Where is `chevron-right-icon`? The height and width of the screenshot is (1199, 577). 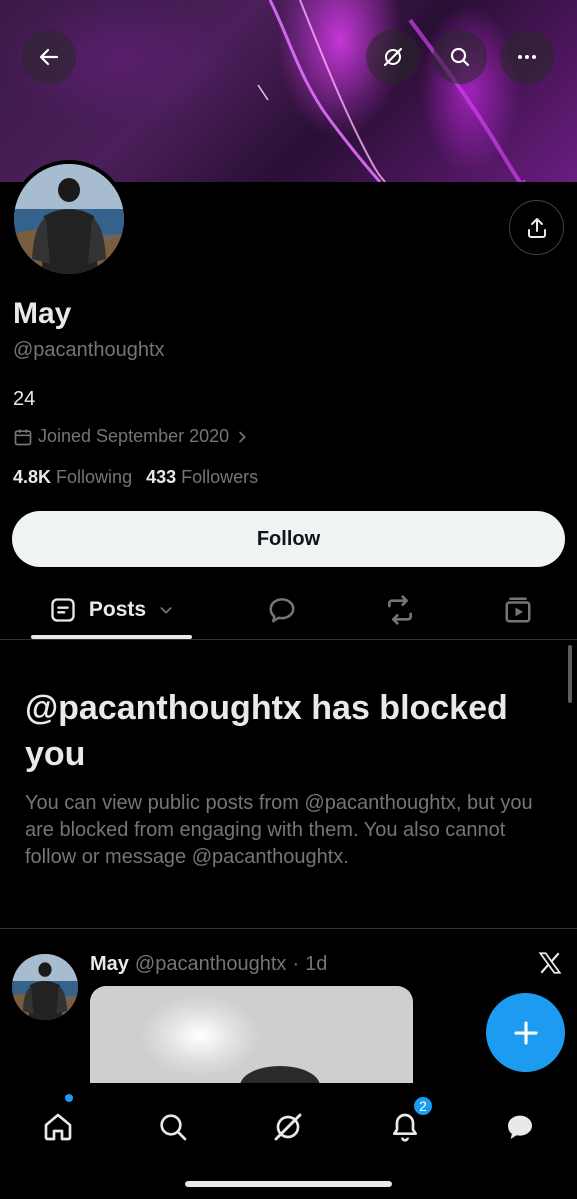 chevron-right-icon is located at coordinates (242, 436).